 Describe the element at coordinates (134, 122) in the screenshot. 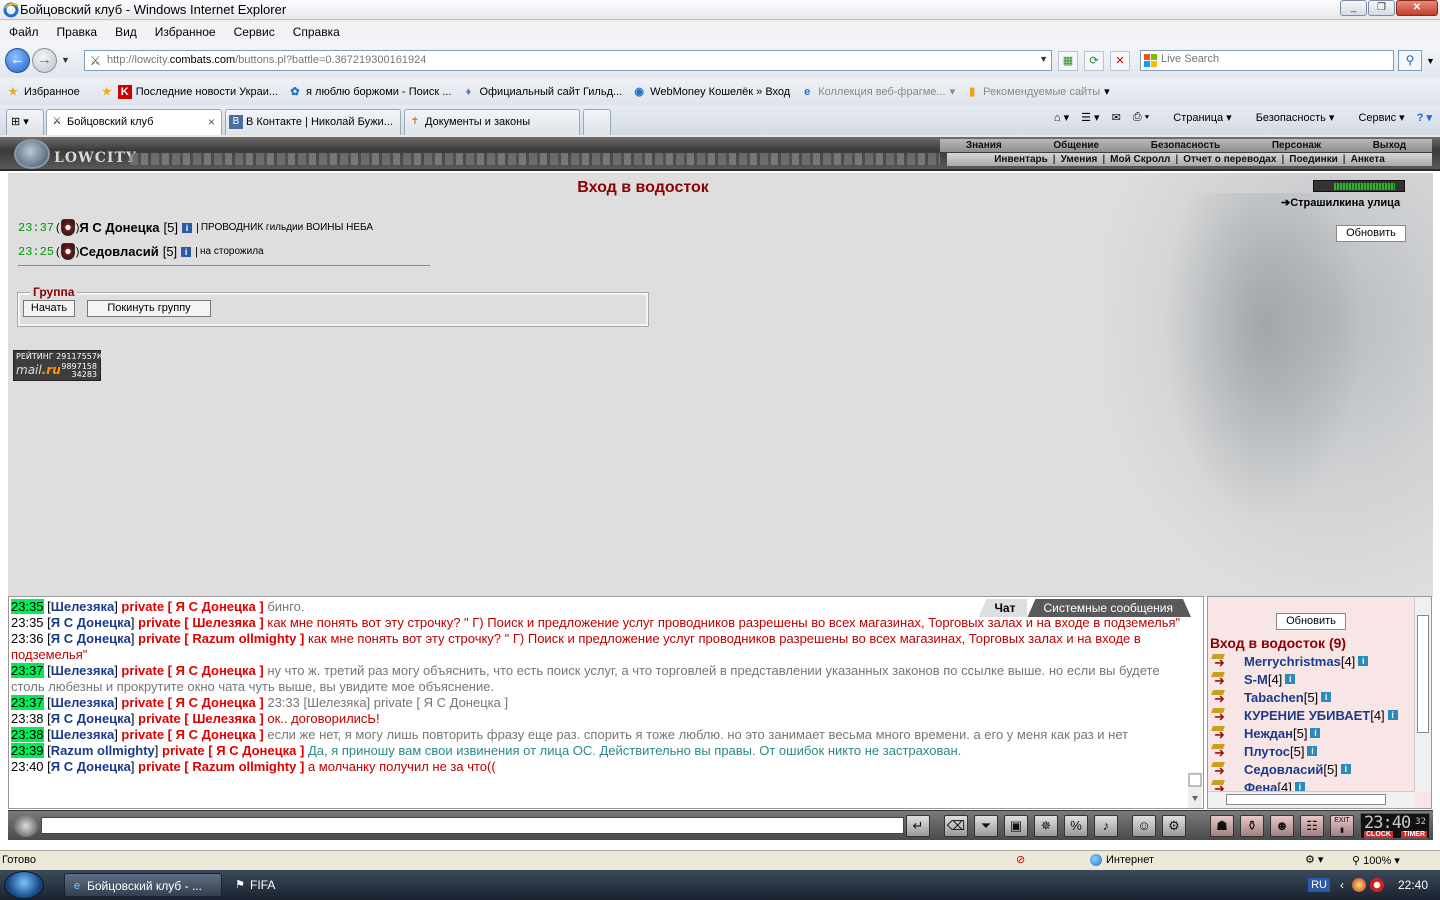

I see `tab-fight-club: ⚔ Бойцовский клуб ×` at that location.